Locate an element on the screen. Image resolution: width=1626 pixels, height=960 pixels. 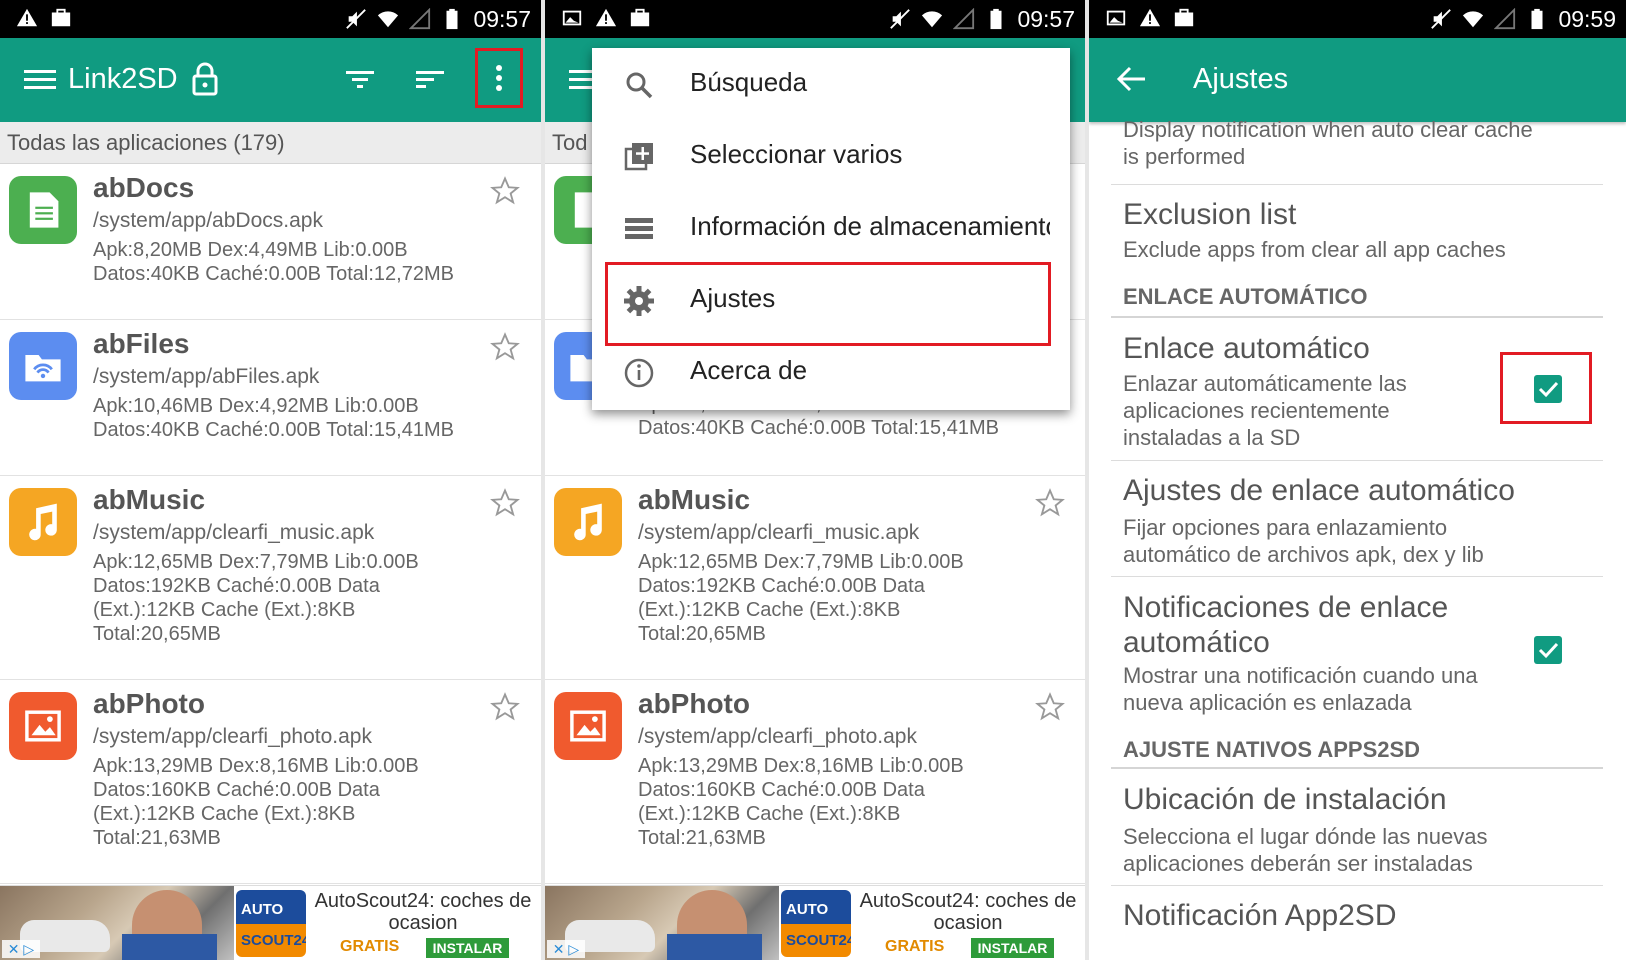
clock: 09:59 is located at coordinates (1587, 19).